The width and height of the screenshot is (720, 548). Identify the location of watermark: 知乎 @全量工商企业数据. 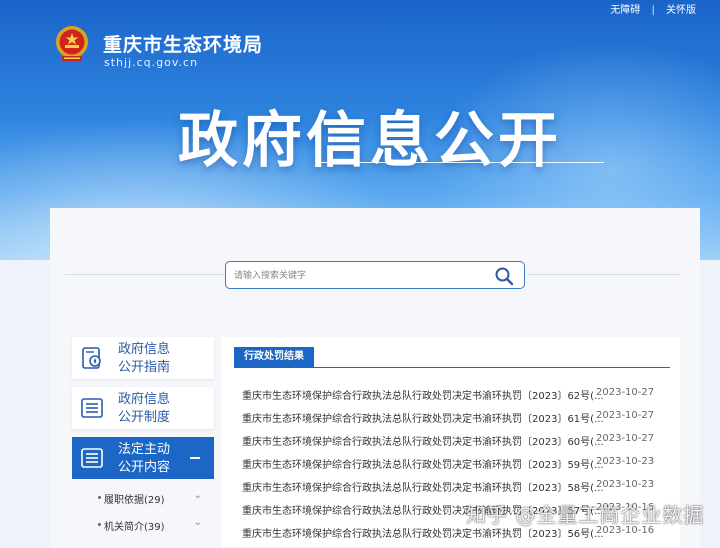
(585, 515).